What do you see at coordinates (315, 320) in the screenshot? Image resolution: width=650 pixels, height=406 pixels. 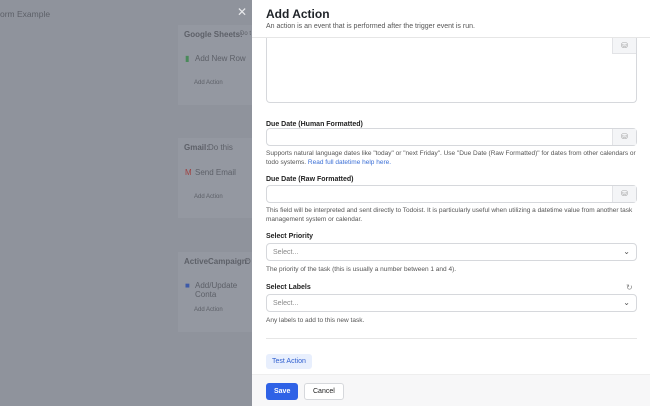 I see `field-help: Any labels to add to this new task.` at bounding box center [315, 320].